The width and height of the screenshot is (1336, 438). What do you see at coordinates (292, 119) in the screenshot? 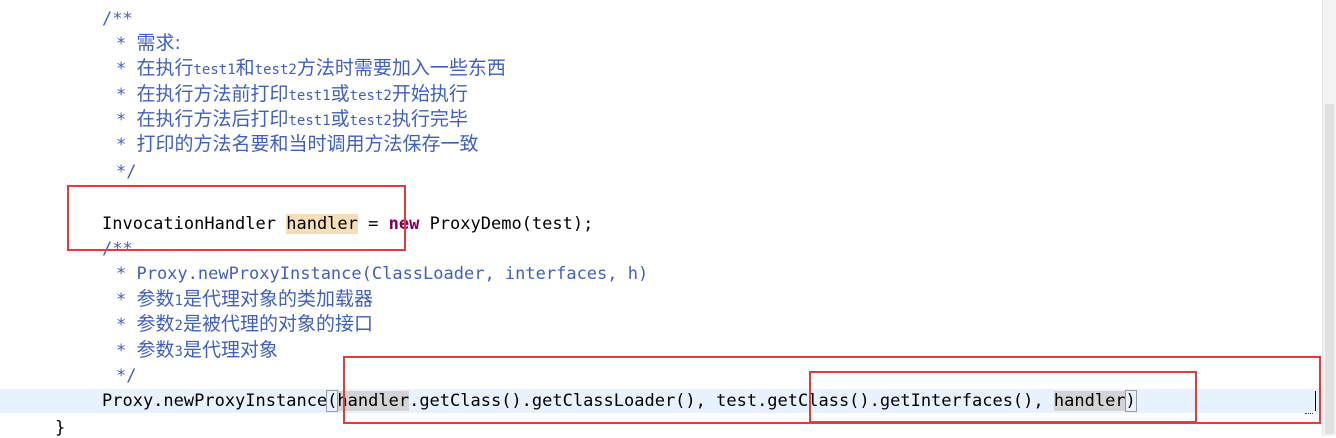
I see `comment-line: * 在执行方法后打印test1或test2执行完毕` at bounding box center [292, 119].